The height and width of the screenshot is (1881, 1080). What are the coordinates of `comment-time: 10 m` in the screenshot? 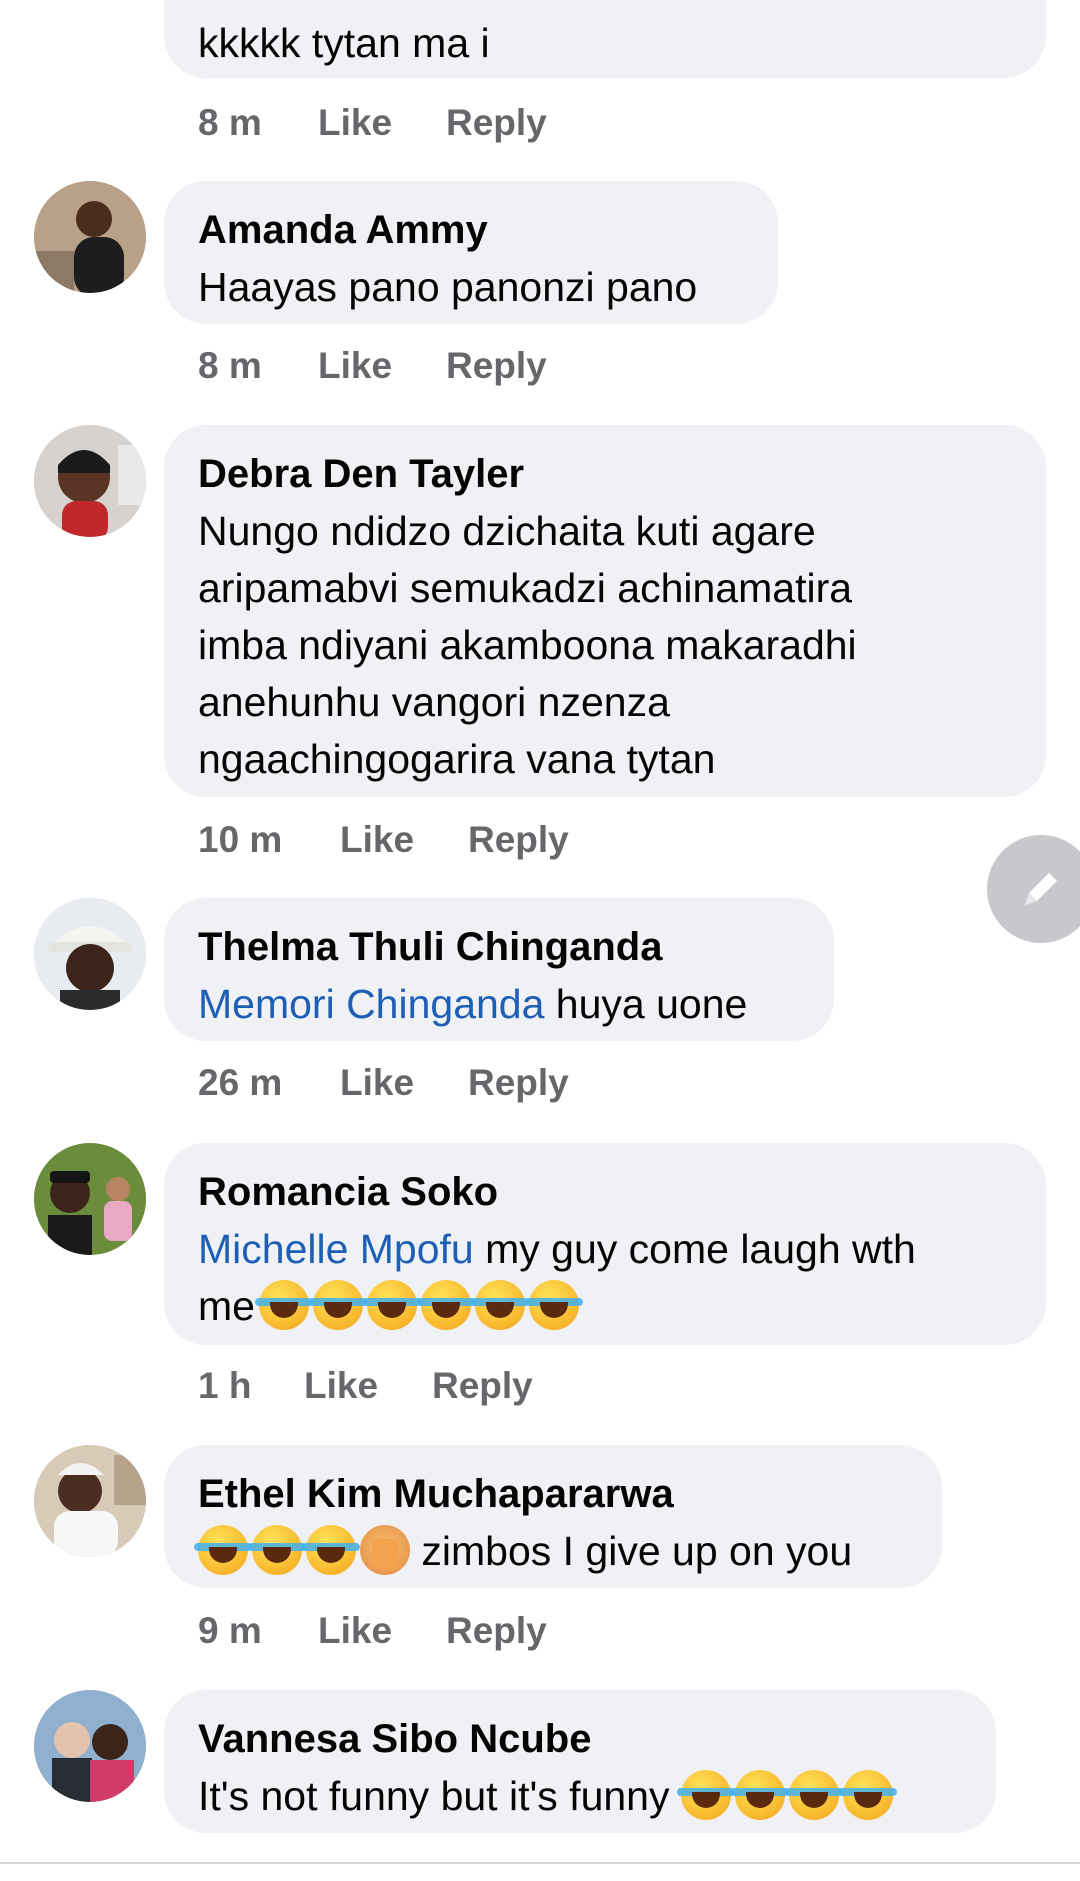 It's located at (240, 839).